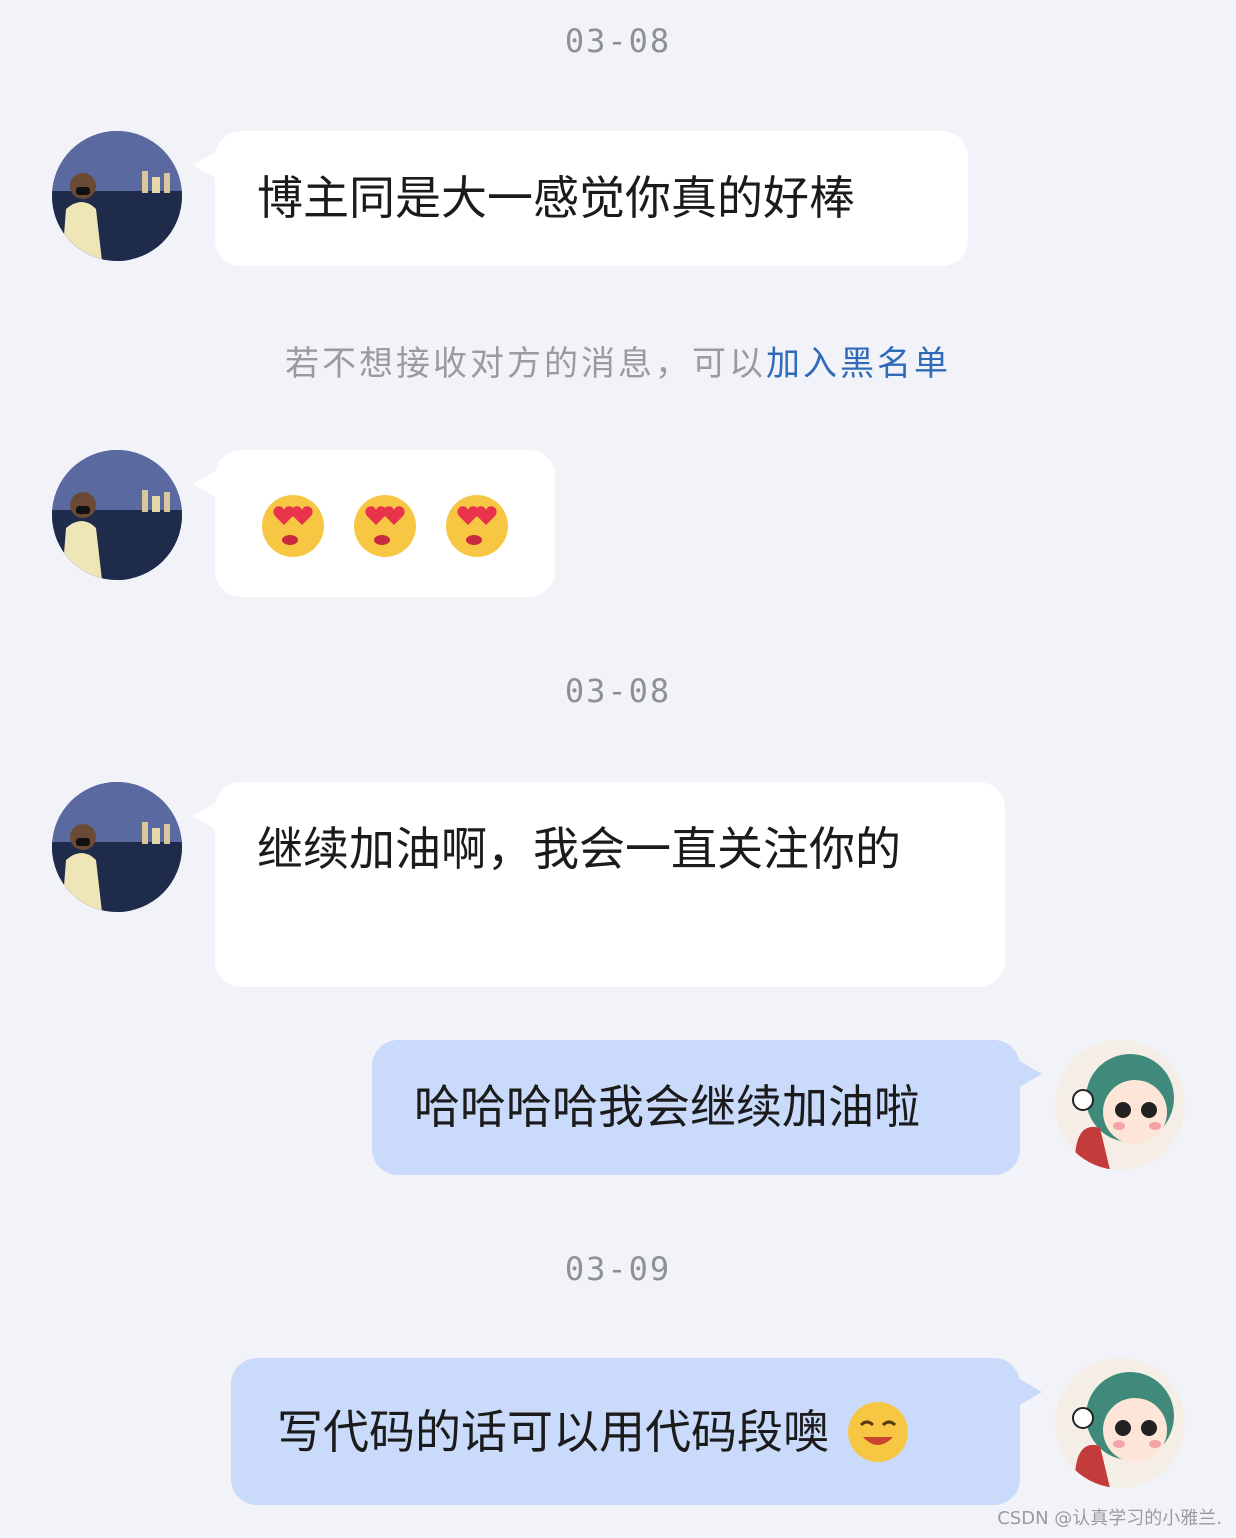 The width and height of the screenshot is (1236, 1538). Describe the element at coordinates (525, 364) in the screenshot. I see `notice-text: 若不想接收对方的消息，可以` at that location.